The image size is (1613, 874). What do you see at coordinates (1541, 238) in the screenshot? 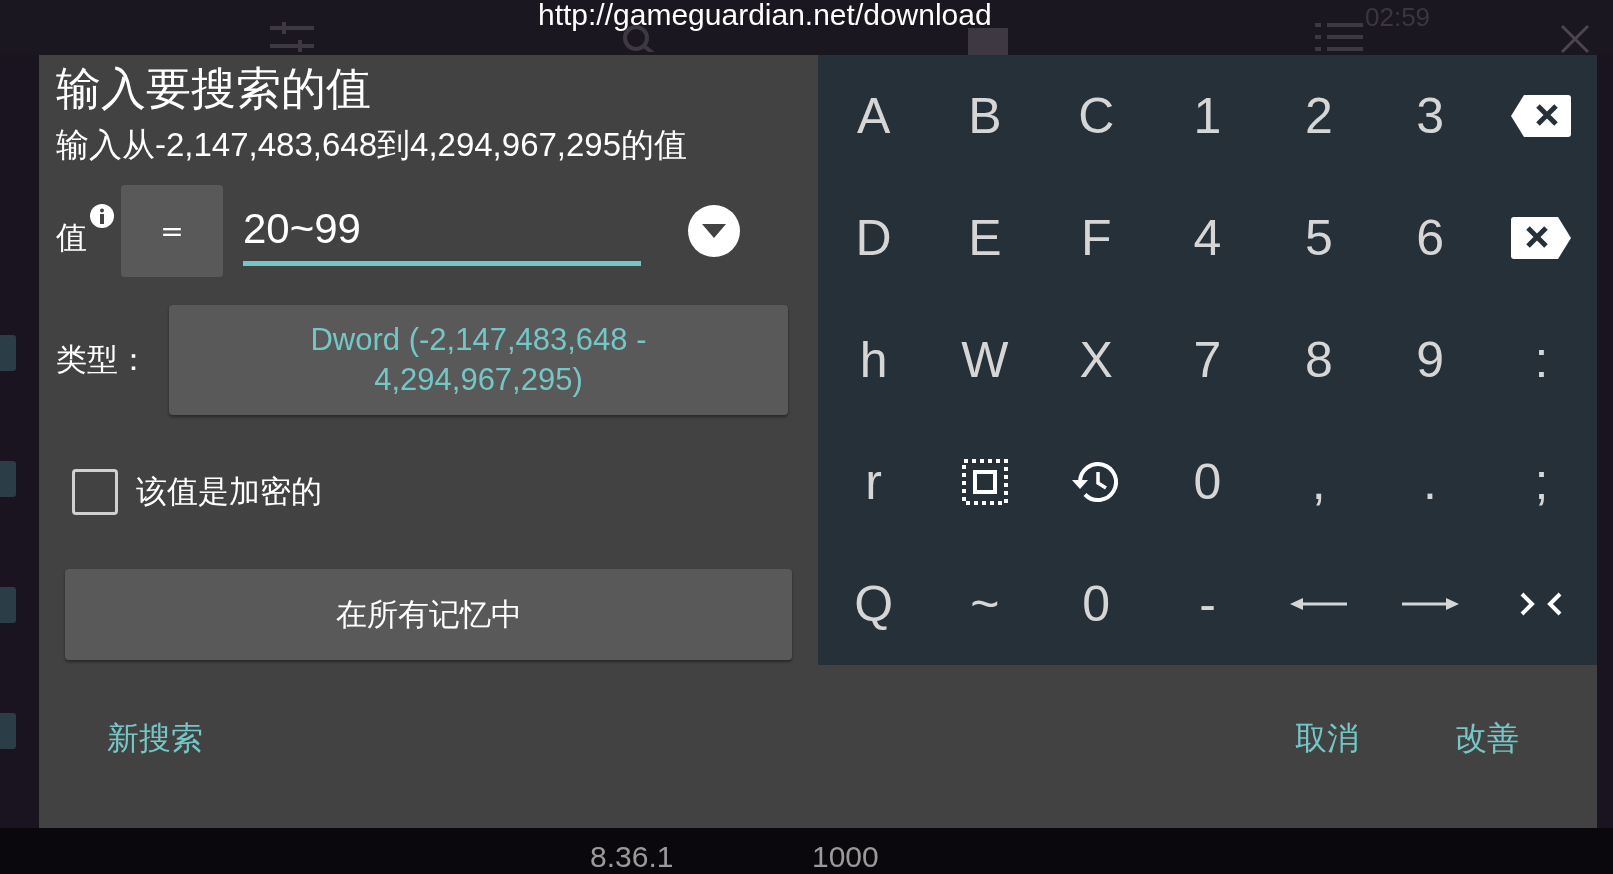
I see `delete-icon` at bounding box center [1541, 238].